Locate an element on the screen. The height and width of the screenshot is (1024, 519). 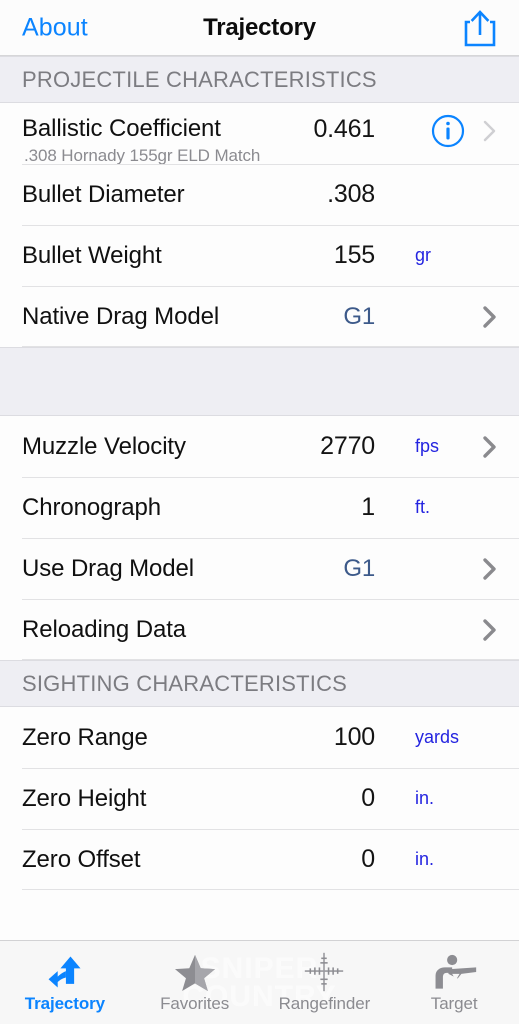
page-title: Trajectory is located at coordinates (259, 27).